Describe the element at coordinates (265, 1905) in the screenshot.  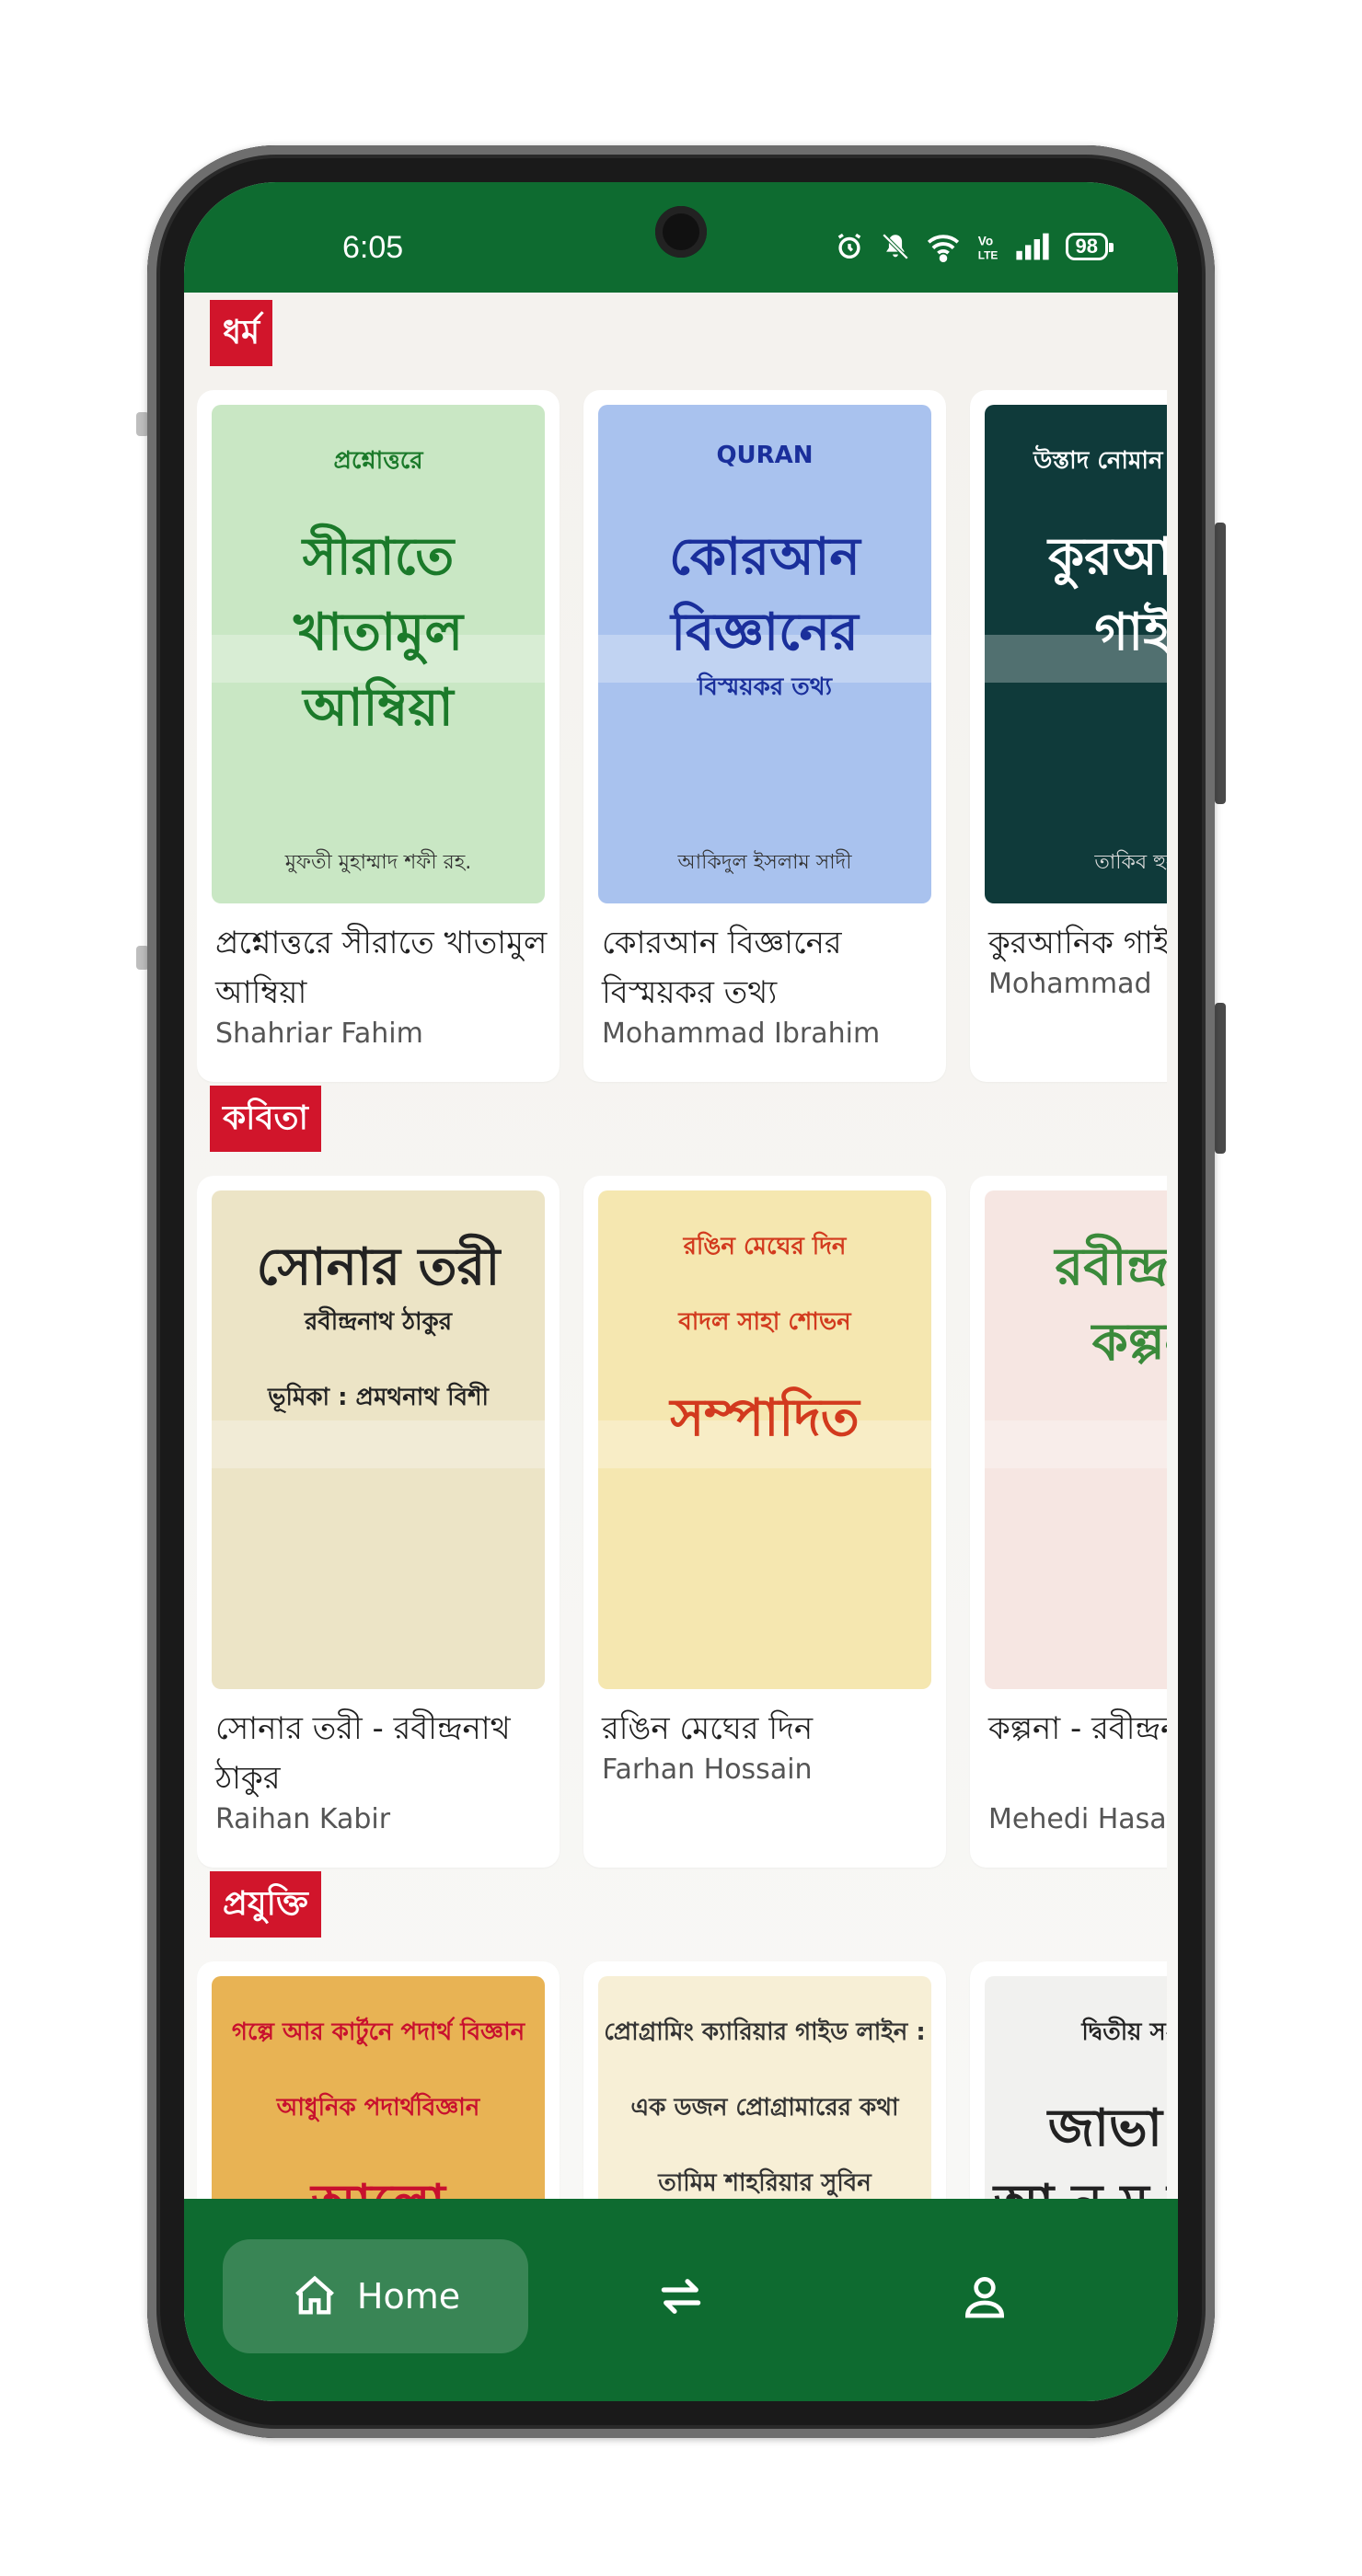
I see `section-category-badge: প্রযুক্তি` at that location.